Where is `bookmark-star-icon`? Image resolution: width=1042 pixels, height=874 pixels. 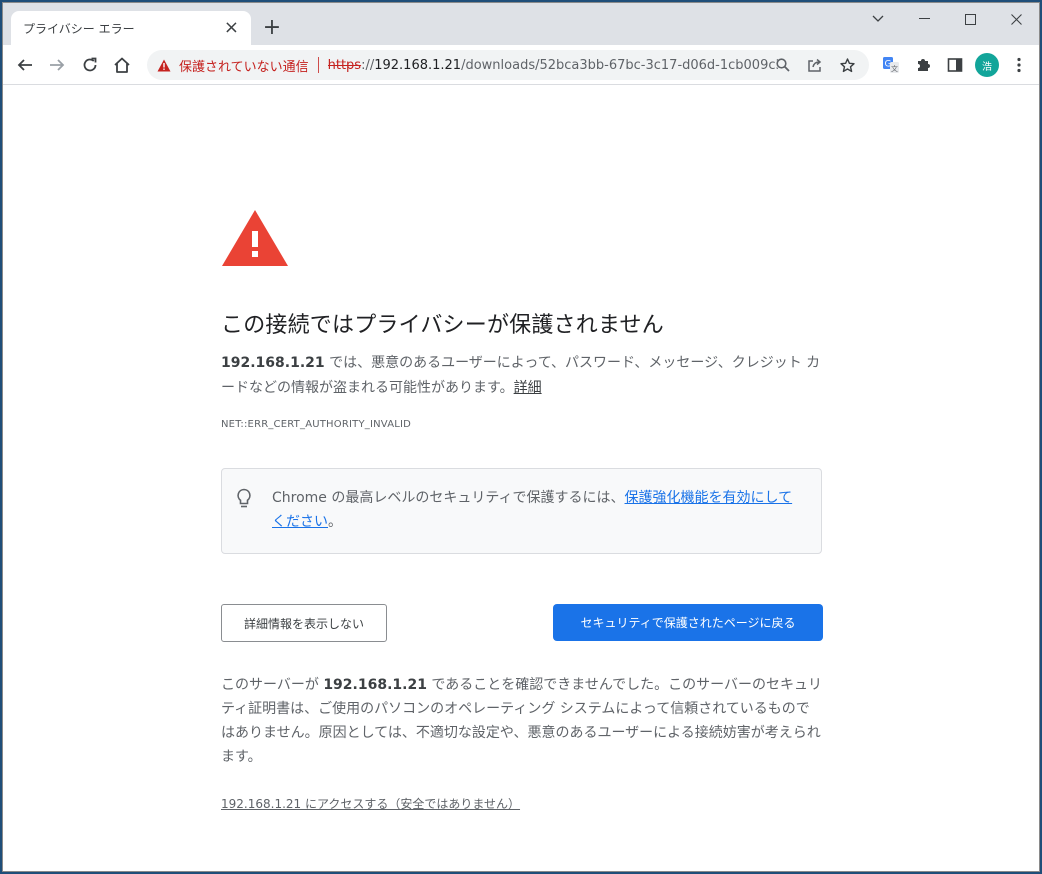 bookmark-star-icon is located at coordinates (847, 65).